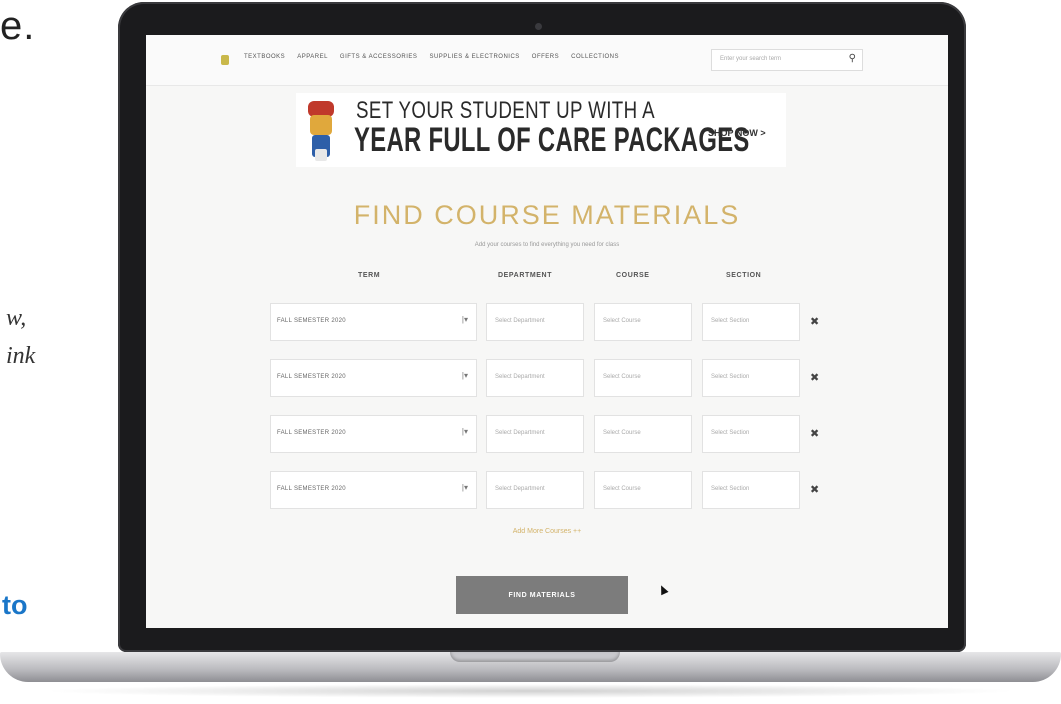 This screenshot has height=704, width=1061. What do you see at coordinates (474, 57) in the screenshot?
I see `nav-item-supplies: SUPPLIES & ELECTRONICS` at bounding box center [474, 57].